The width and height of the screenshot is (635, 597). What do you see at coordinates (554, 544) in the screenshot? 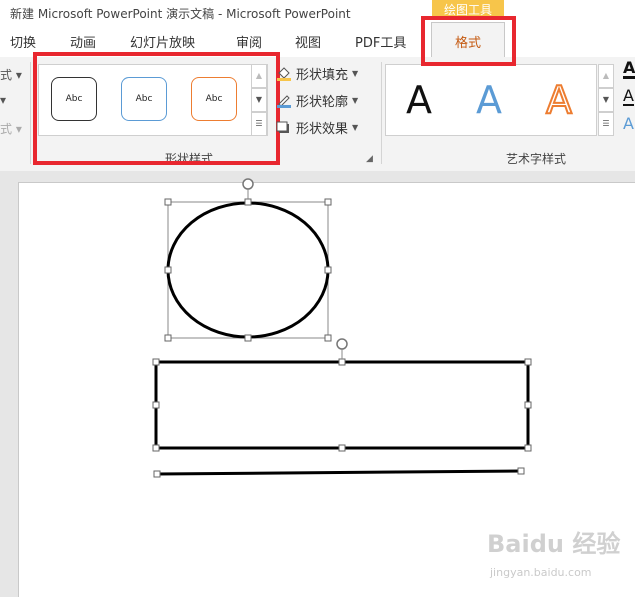
I see `baidu-watermark: Baidu 经验` at bounding box center [554, 544].